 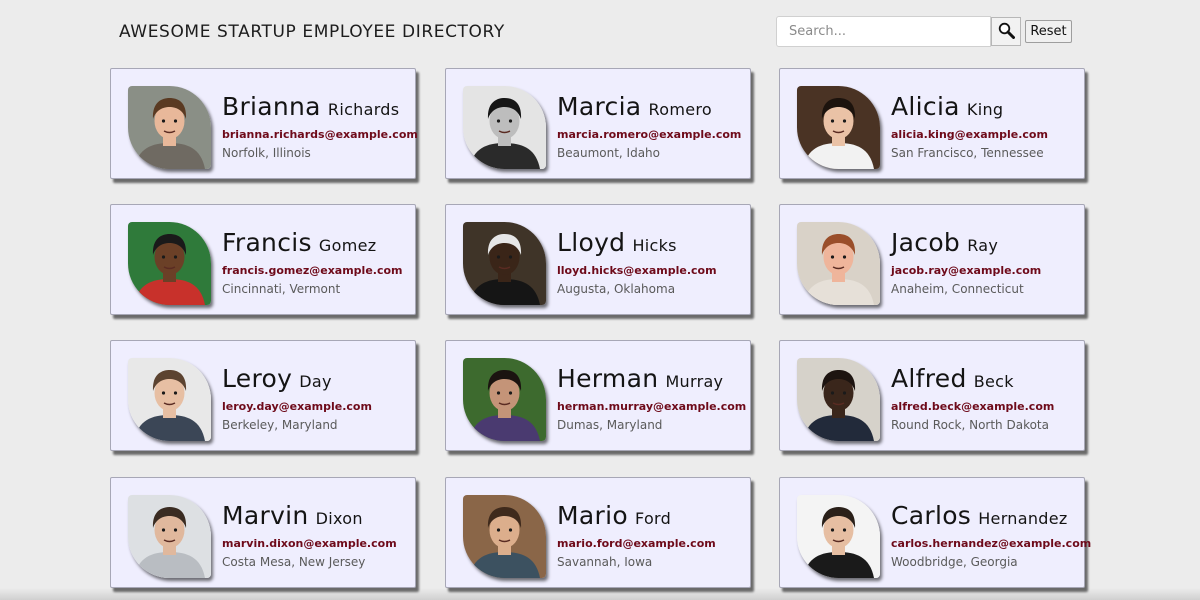 I want to click on bottom-shadow, so click(x=600, y=594).